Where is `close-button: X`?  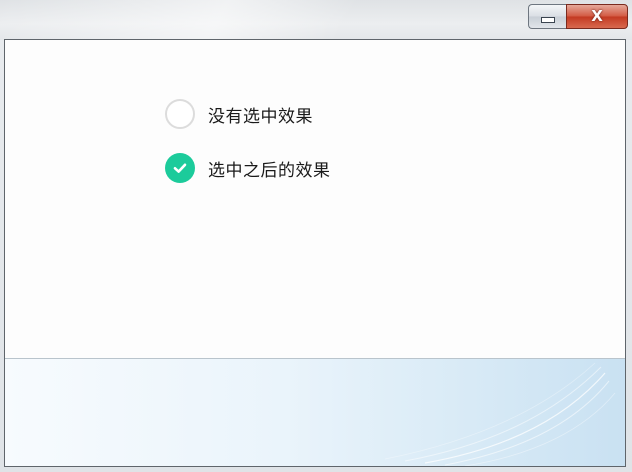 close-button: X is located at coordinates (597, 16).